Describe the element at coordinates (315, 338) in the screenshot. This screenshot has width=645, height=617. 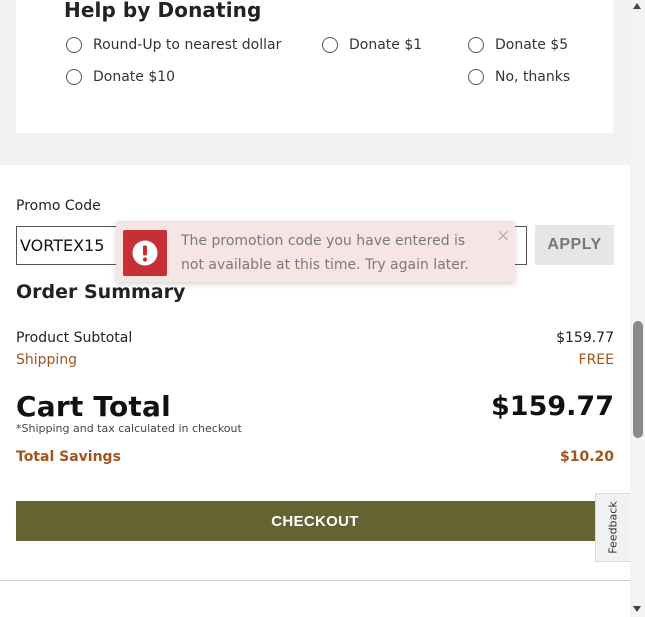
I see `subtotal-row: Product Subtotal $159.77` at that location.